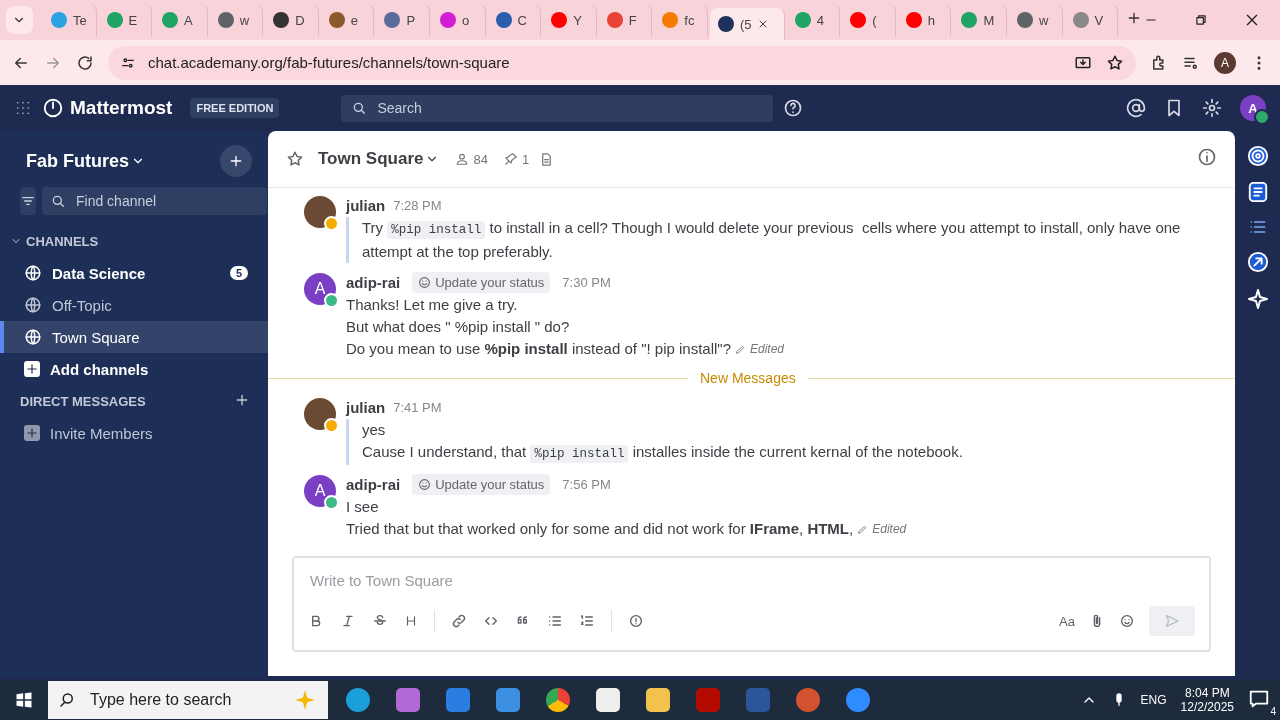  Describe the element at coordinates (1067, 621) in the screenshot. I see `formatting-toggle: Aa` at that location.